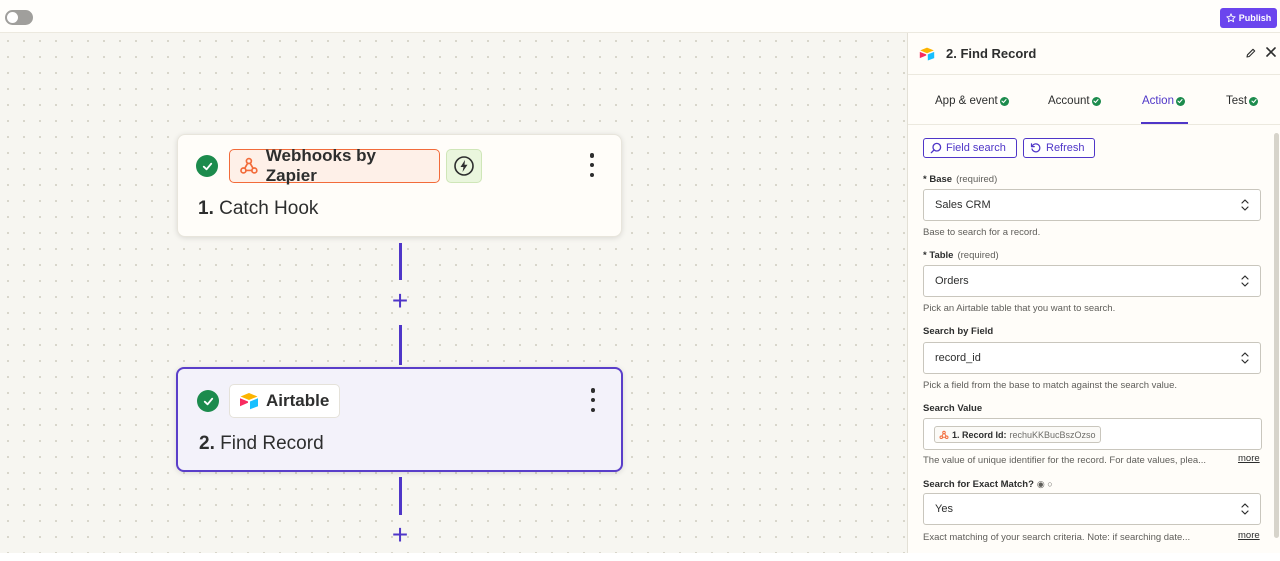 This screenshot has width=1280, height=561. What do you see at coordinates (1074, 101) in the screenshot?
I see `tab-account: Account` at bounding box center [1074, 101].